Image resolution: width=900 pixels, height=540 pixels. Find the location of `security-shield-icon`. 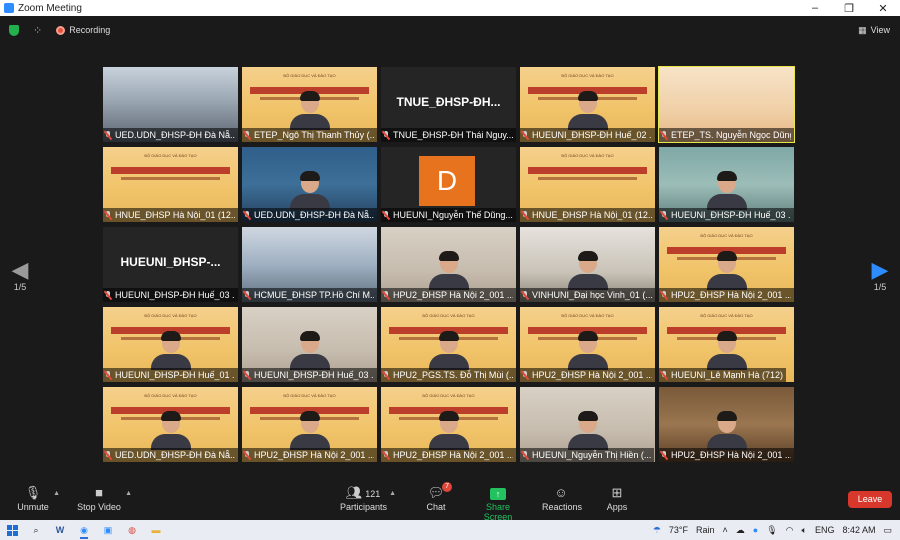

security-shield-icon is located at coordinates (14, 30).